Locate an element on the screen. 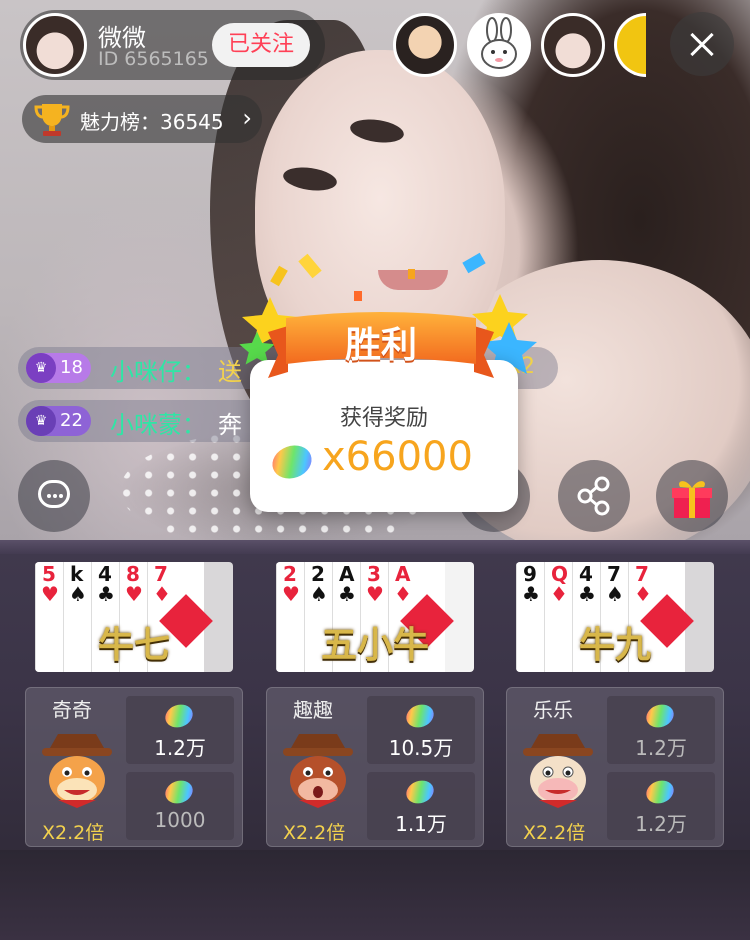  bet-seat: 奇奇 1.2万 1000 X2.2倍 is located at coordinates (134, 767).